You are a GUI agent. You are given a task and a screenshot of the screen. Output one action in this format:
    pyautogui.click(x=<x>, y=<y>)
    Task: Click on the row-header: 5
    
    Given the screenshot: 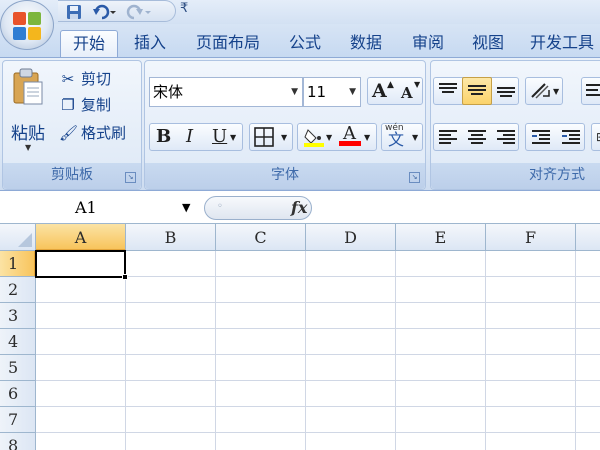 What is the action you would take?
    pyautogui.click(x=18, y=368)
    